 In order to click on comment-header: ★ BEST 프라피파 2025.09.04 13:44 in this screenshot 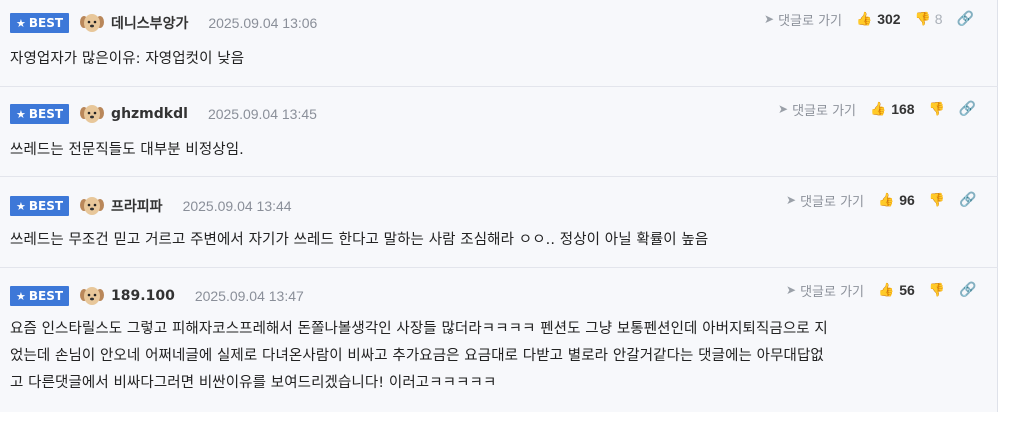, I will do `click(151, 206)`.